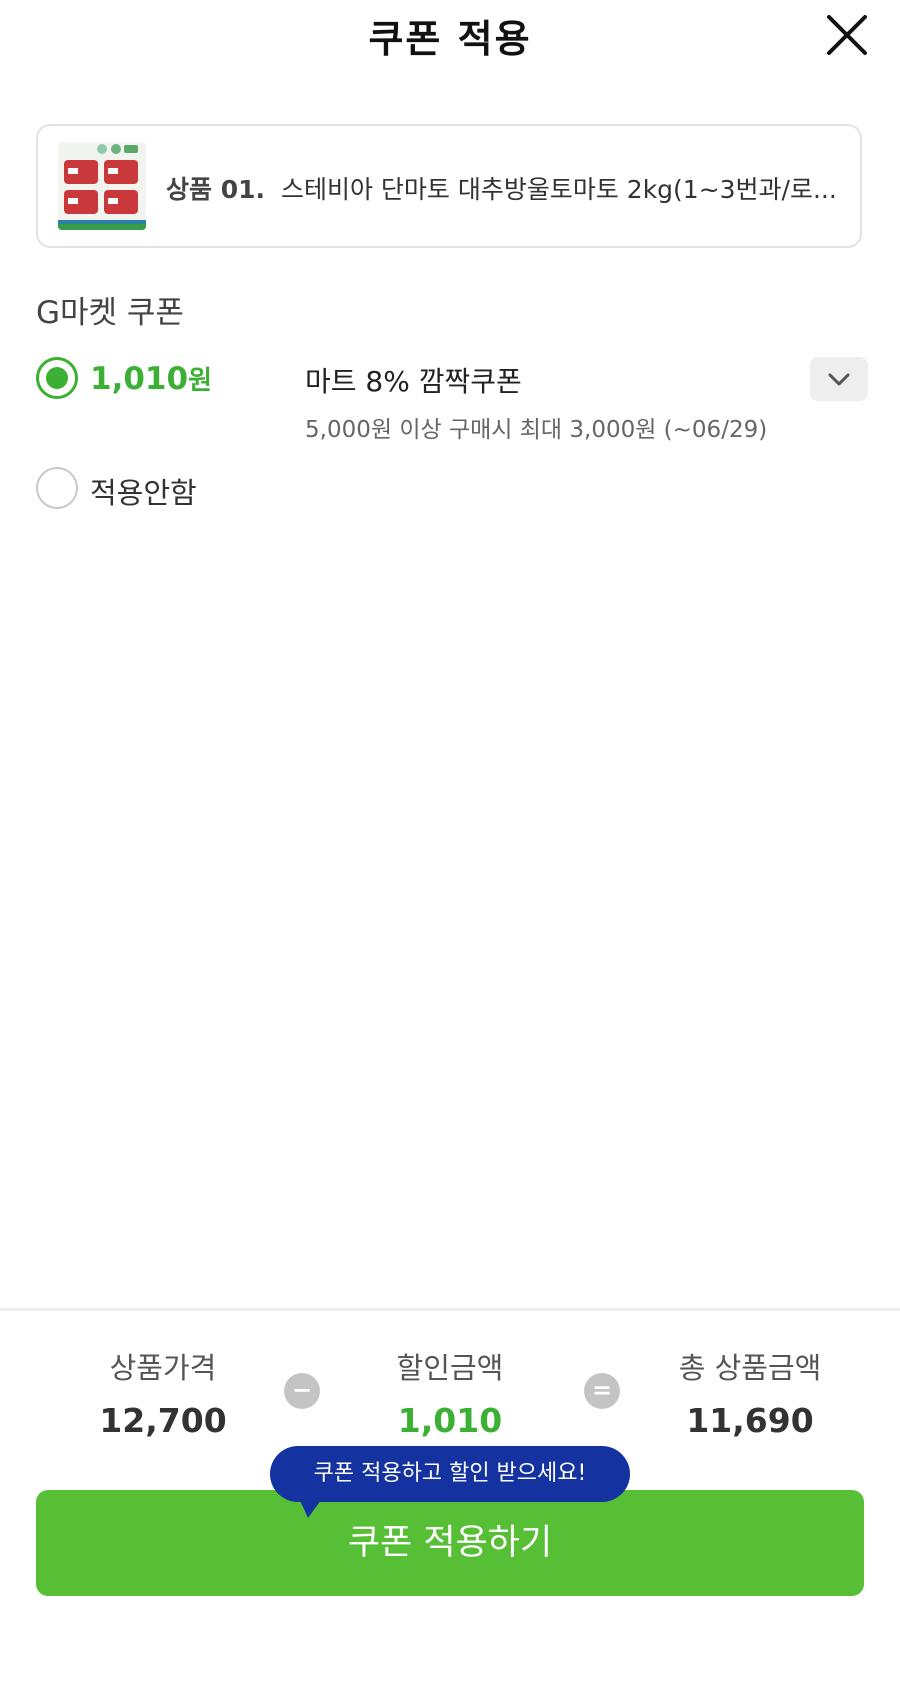  What do you see at coordinates (450, 1420) in the screenshot?
I see `discount-value: 1,010` at bounding box center [450, 1420].